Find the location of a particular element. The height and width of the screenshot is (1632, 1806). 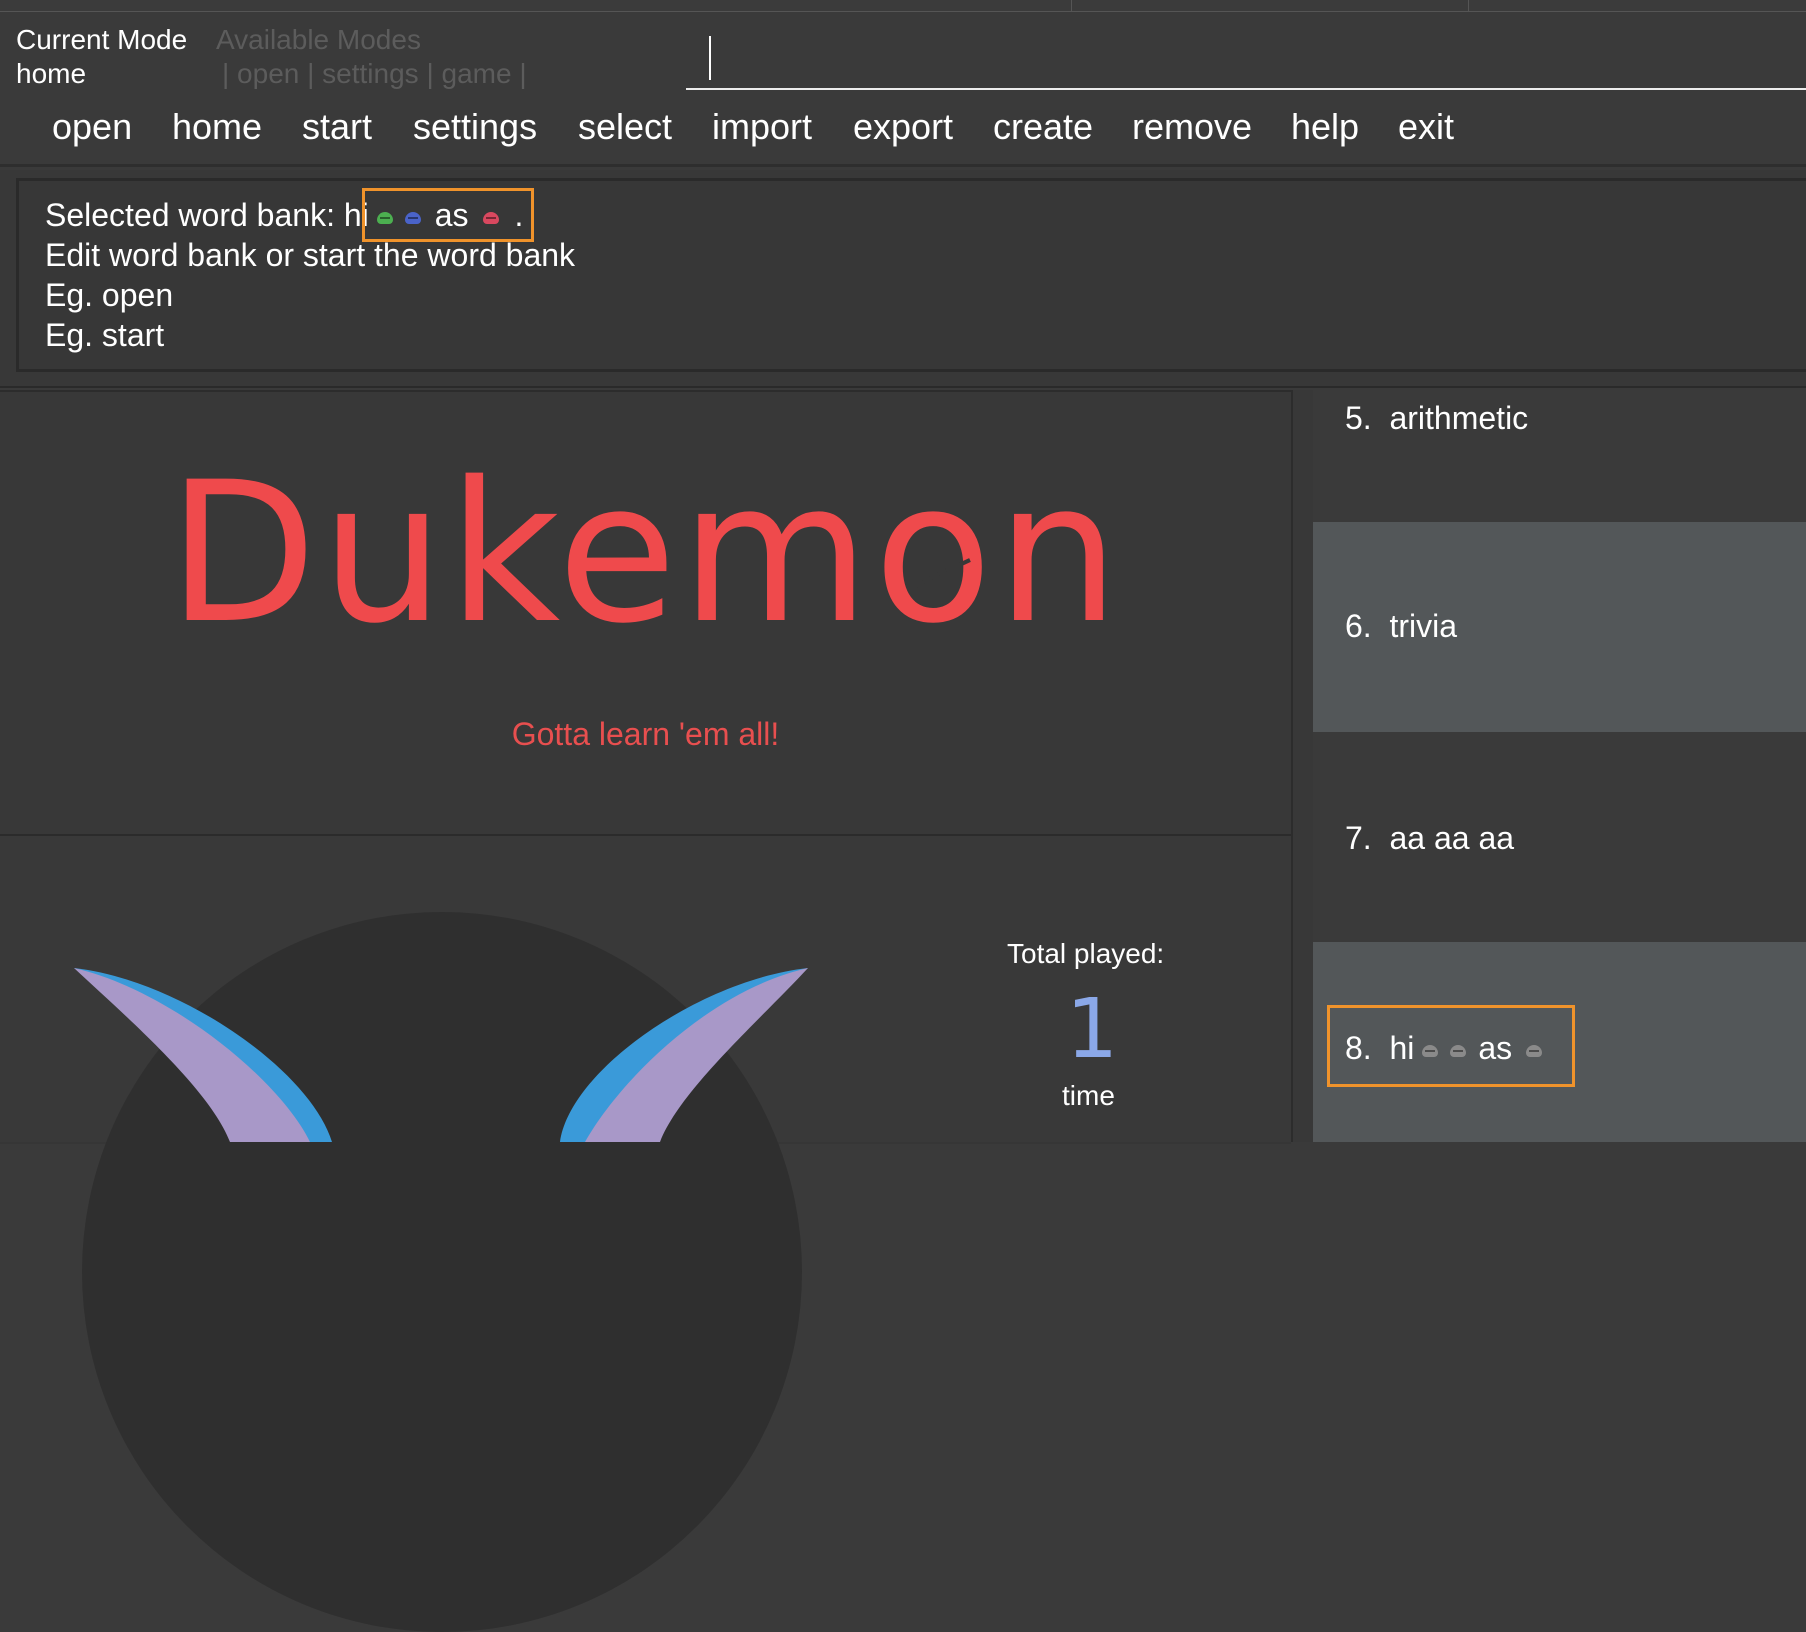

menu-item-import: import is located at coordinates (762, 127).